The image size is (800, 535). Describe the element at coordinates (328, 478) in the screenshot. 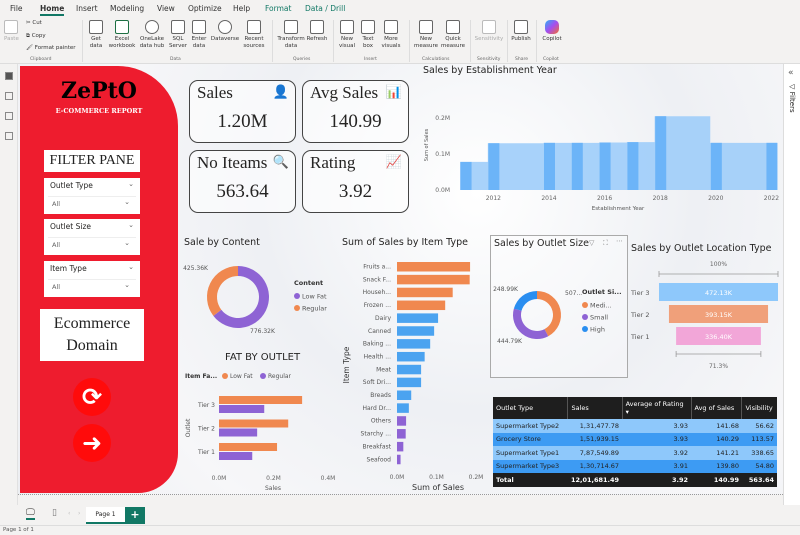

I see `x-tick-label: 0.4M` at that location.